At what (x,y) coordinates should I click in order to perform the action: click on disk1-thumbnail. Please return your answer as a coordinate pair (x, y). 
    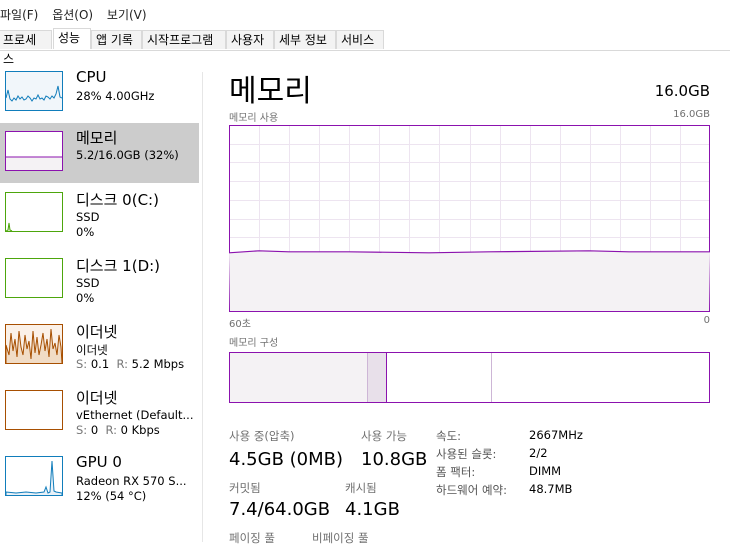
    Looking at the image, I should click on (34, 278).